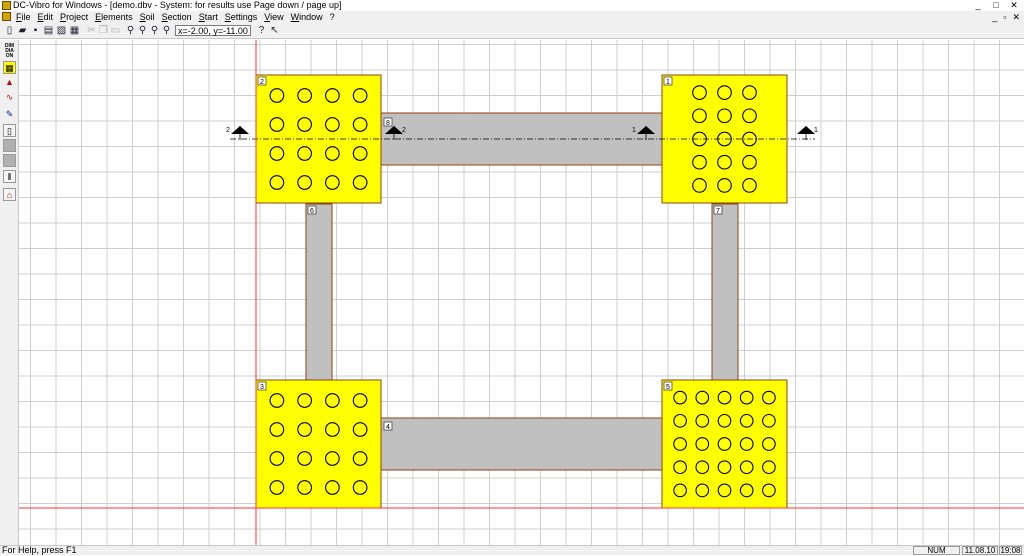 The image size is (1024, 556). Describe the element at coordinates (9, 82) in the screenshot. I see `excitation-tool-icon: ▲` at that location.